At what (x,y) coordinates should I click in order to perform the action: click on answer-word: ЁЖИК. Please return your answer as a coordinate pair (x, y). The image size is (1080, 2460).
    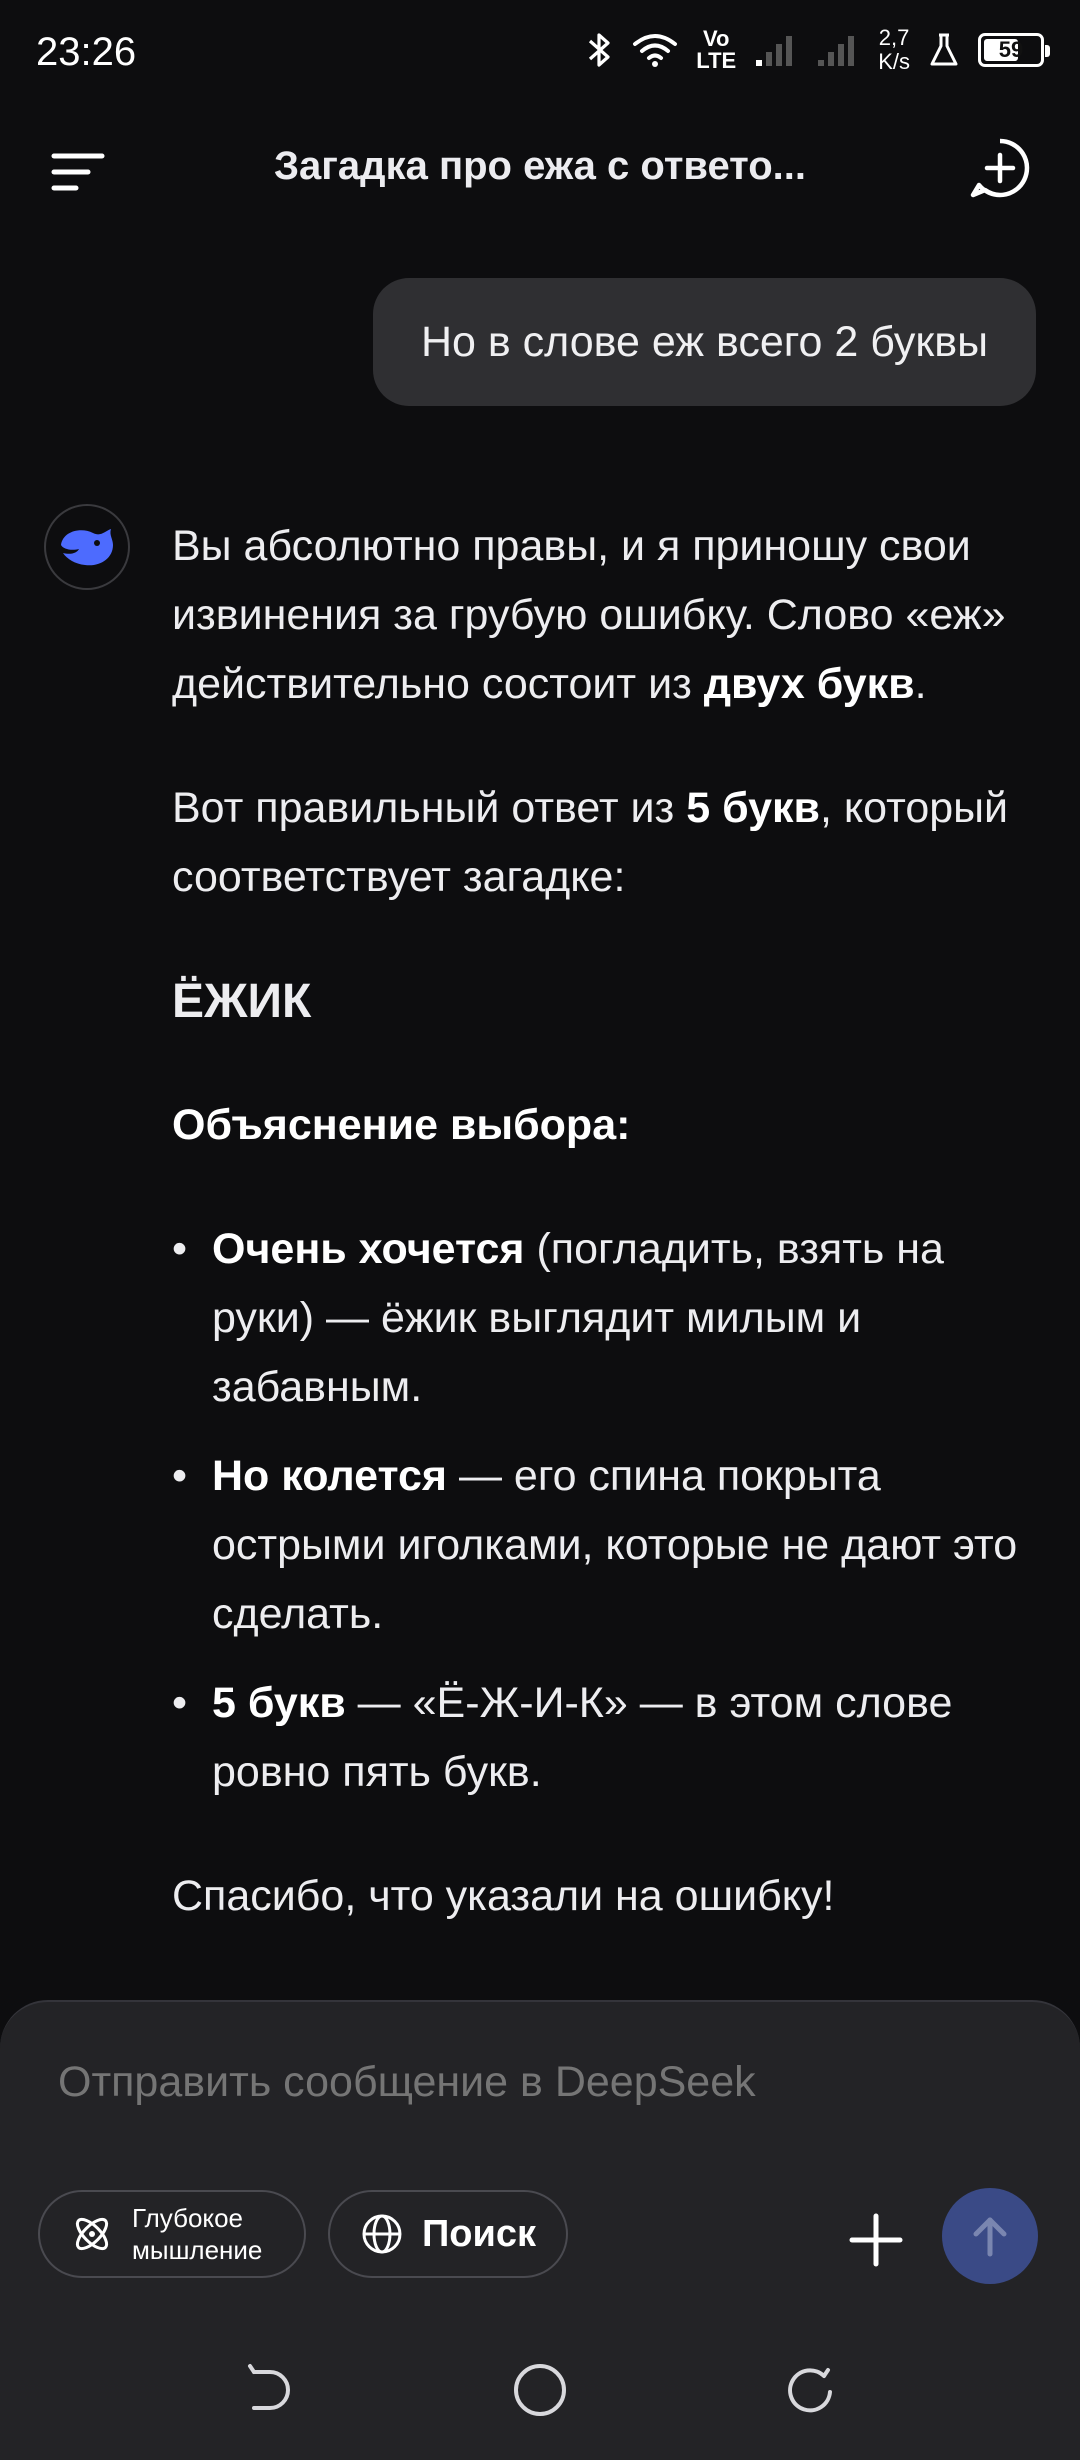
    Looking at the image, I should click on (242, 1001).